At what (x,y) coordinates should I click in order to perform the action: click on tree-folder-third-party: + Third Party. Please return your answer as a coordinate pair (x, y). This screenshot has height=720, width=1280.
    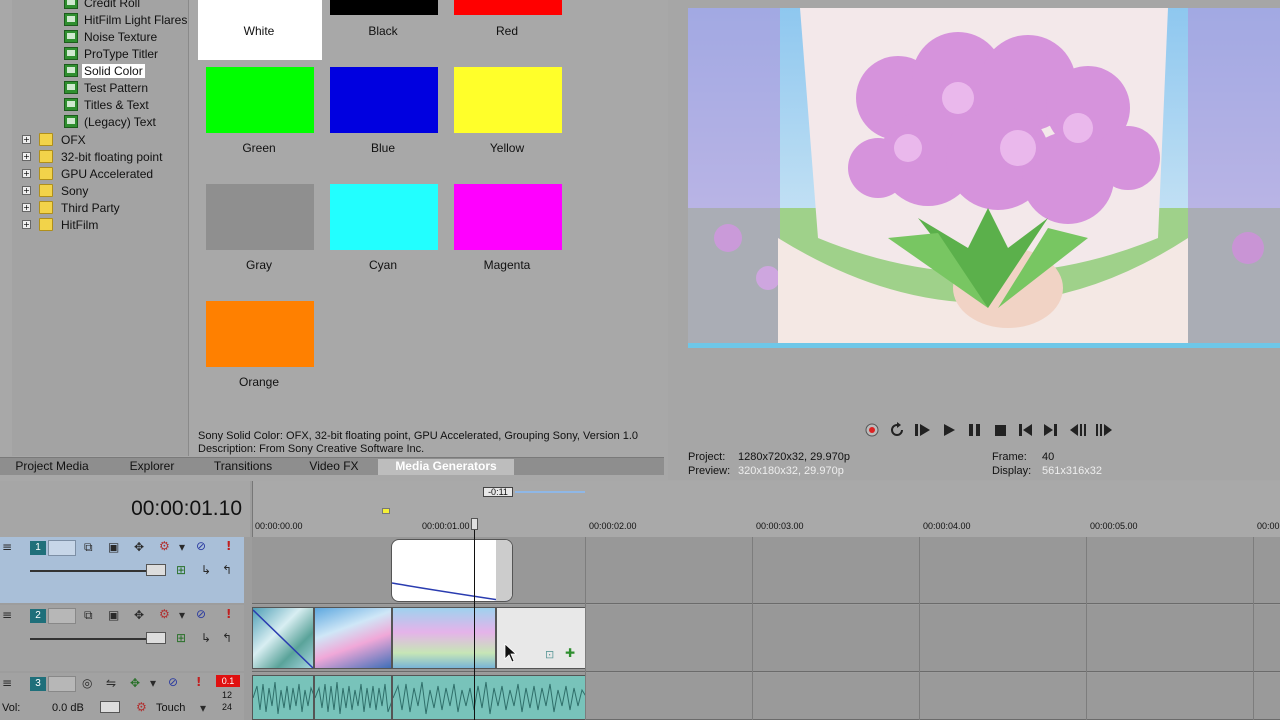
    Looking at the image, I should click on (72, 207).